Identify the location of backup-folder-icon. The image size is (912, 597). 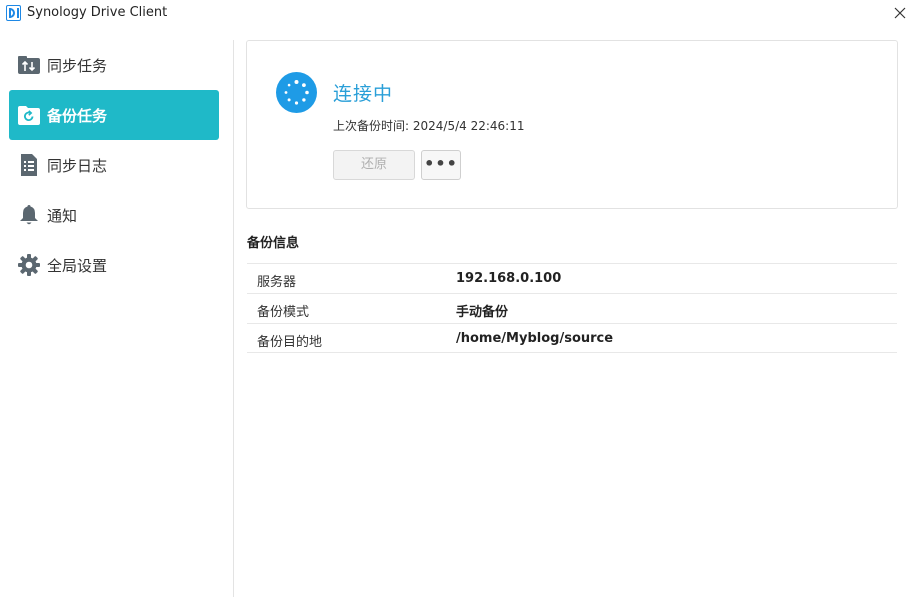
(29, 115).